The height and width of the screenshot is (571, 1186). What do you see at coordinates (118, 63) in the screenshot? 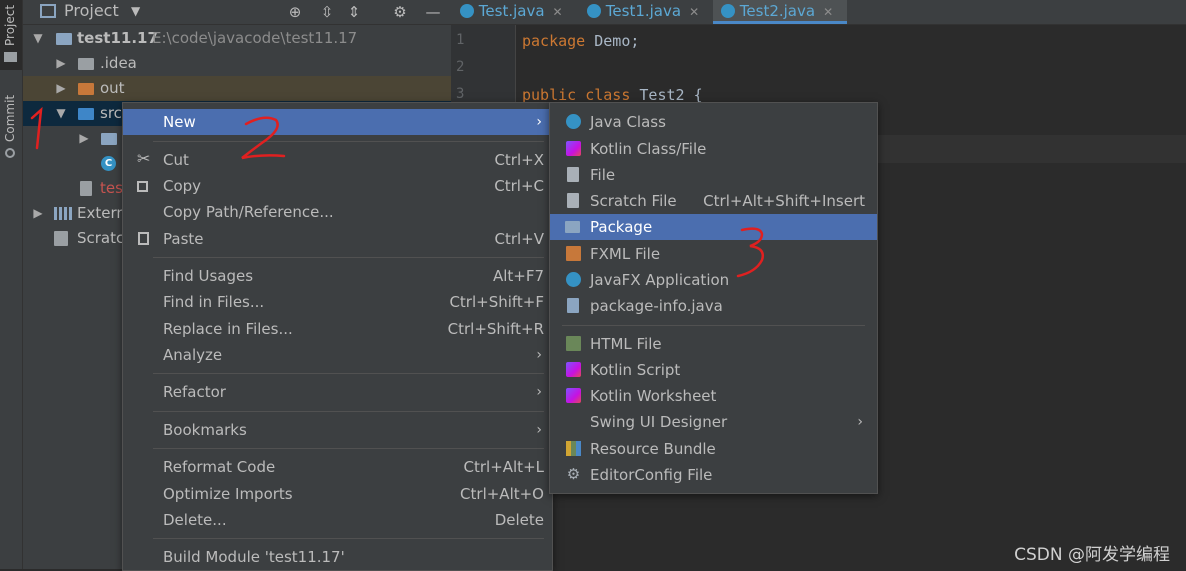
I see `tree-item-label: .idea` at bounding box center [118, 63].